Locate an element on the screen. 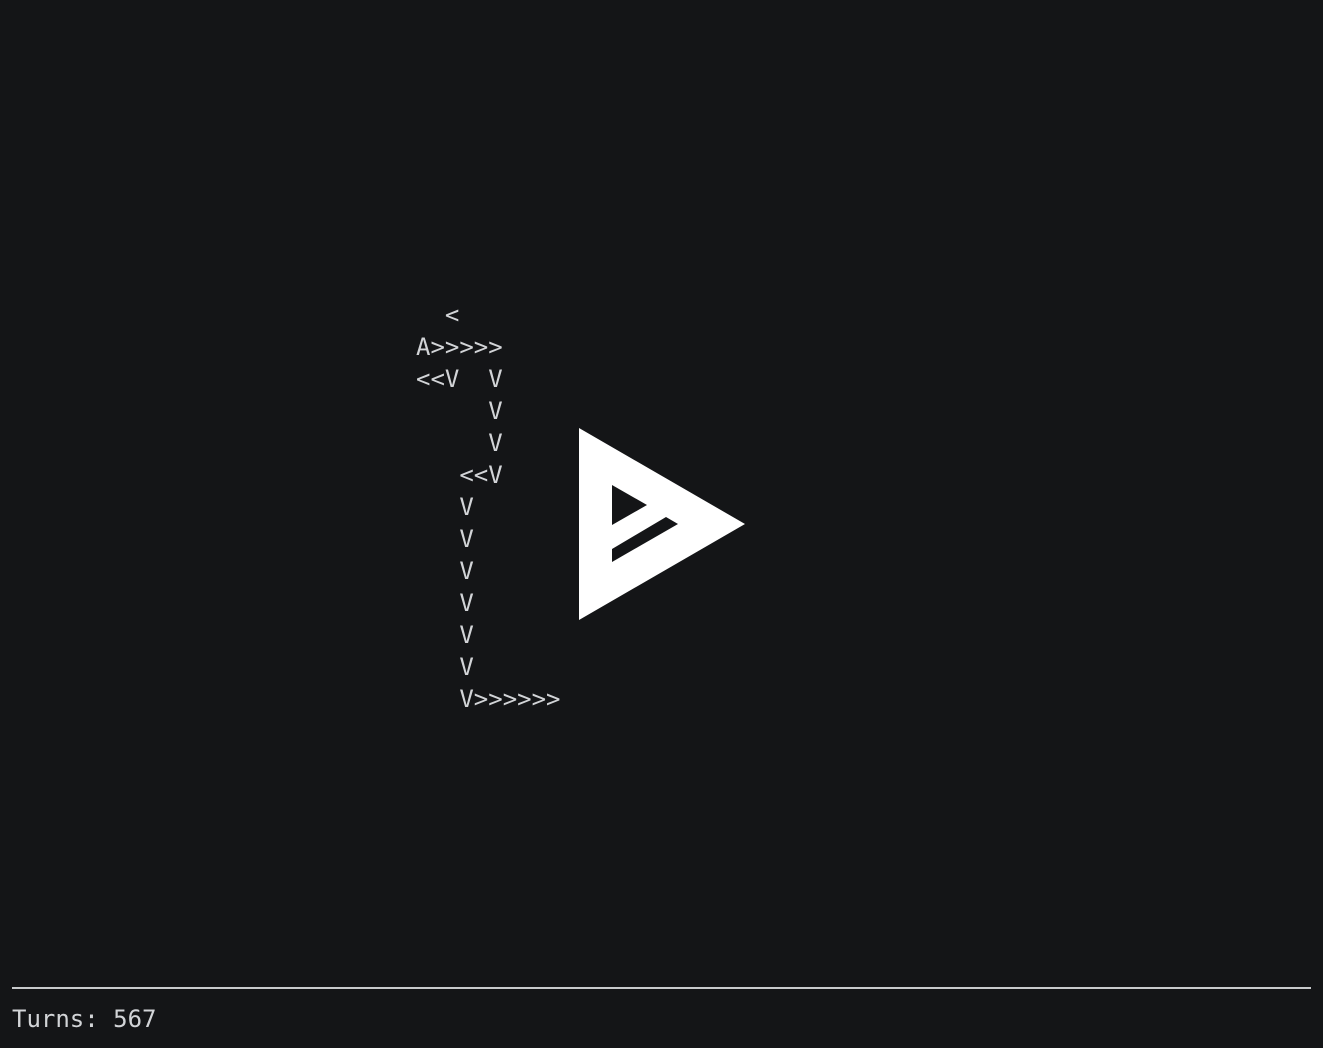 This screenshot has width=1323, height=1048. board-row: <<V is located at coordinates (459, 475).